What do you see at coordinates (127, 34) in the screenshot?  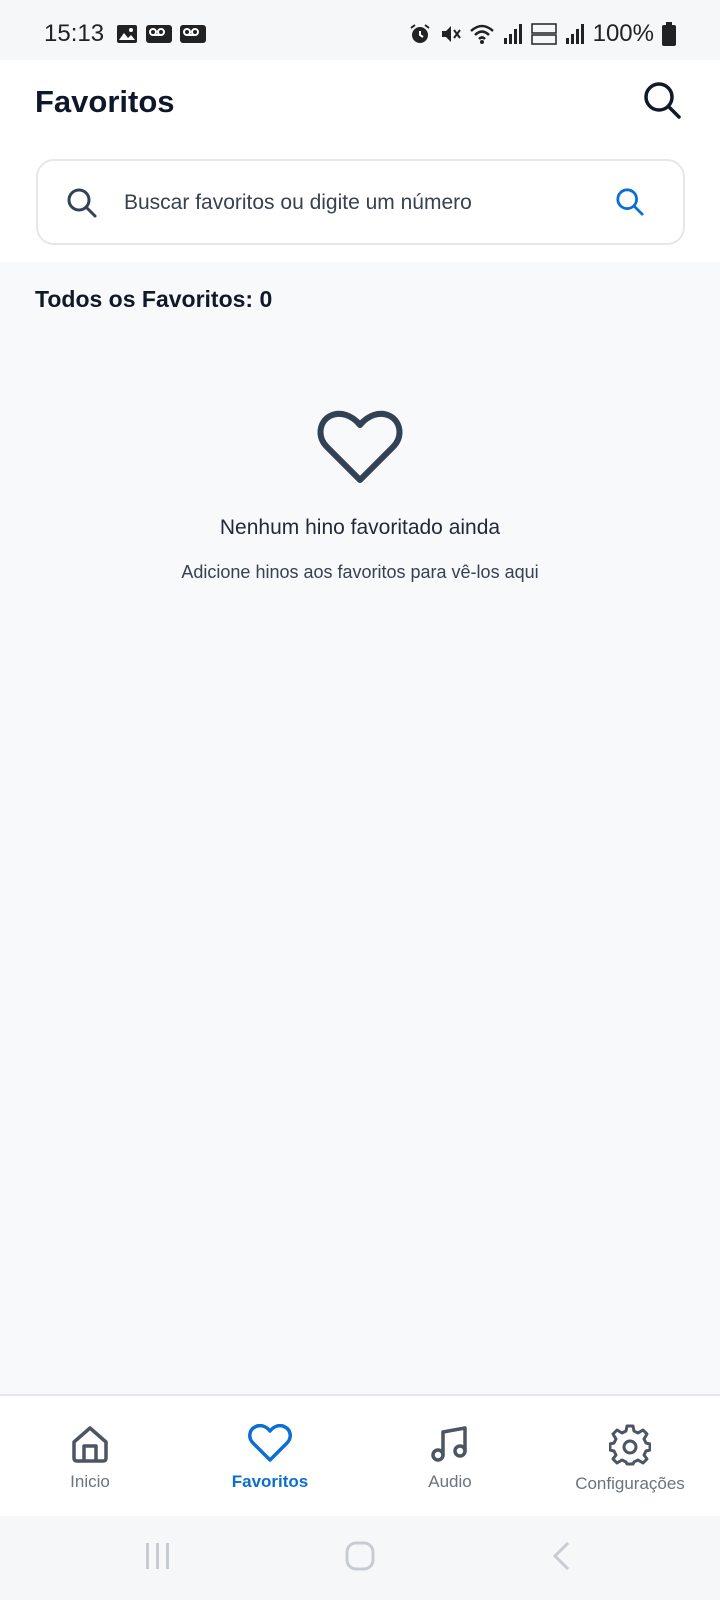 I see `gallery-icon` at bounding box center [127, 34].